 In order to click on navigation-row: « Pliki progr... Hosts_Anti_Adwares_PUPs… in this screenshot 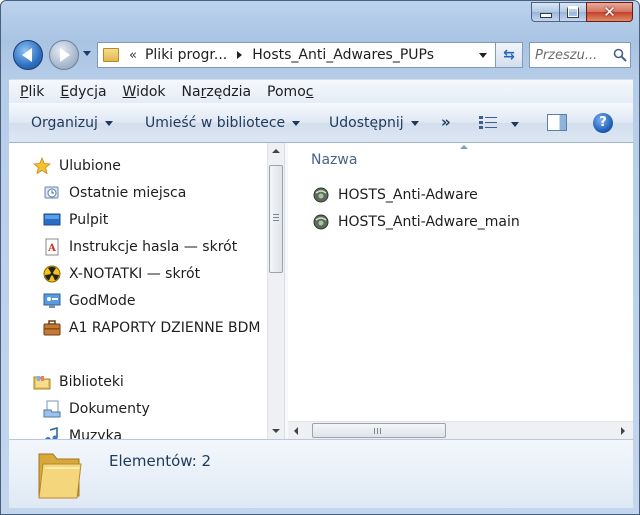, I will do `click(321, 57)`.